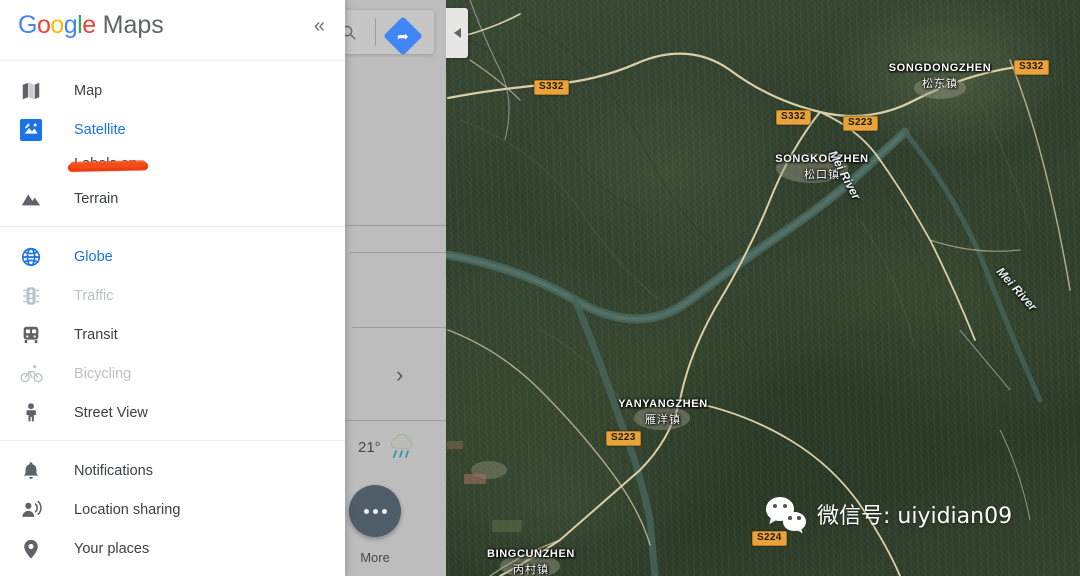 The height and width of the screenshot is (576, 1080). What do you see at coordinates (369, 447) in the screenshot?
I see `weather-temperature: 21°` at bounding box center [369, 447].